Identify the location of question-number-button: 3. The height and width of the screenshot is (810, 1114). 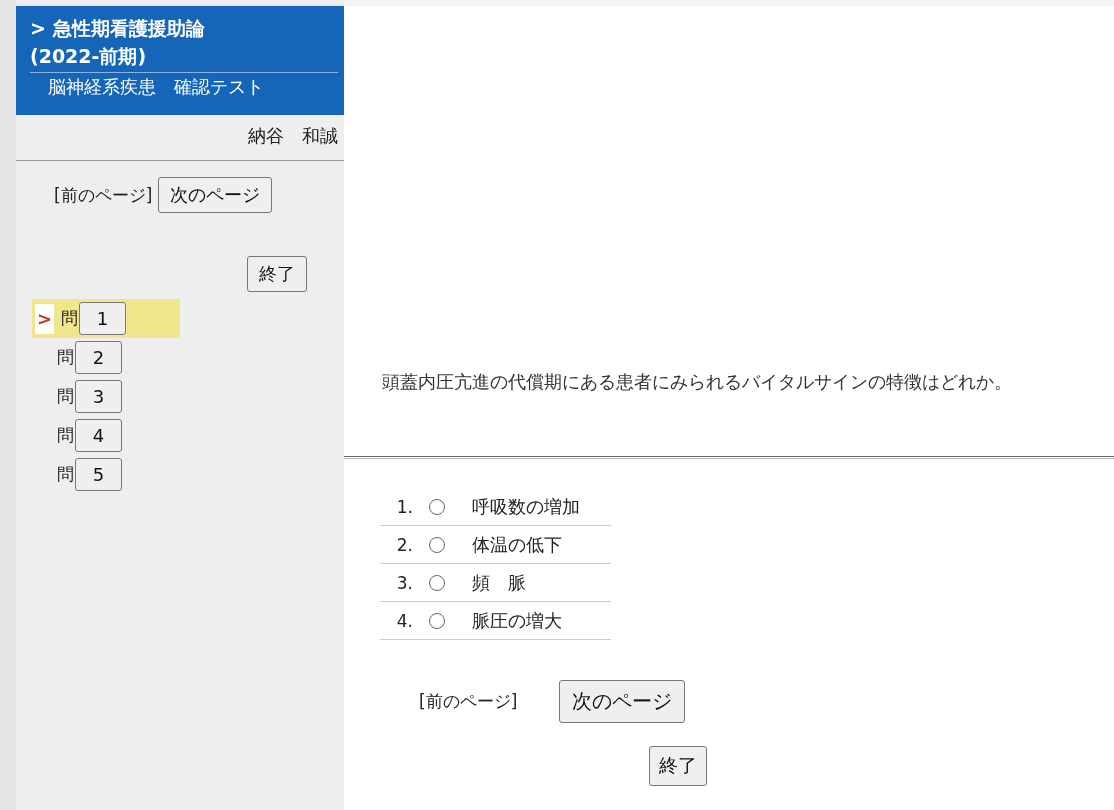
(98, 396).